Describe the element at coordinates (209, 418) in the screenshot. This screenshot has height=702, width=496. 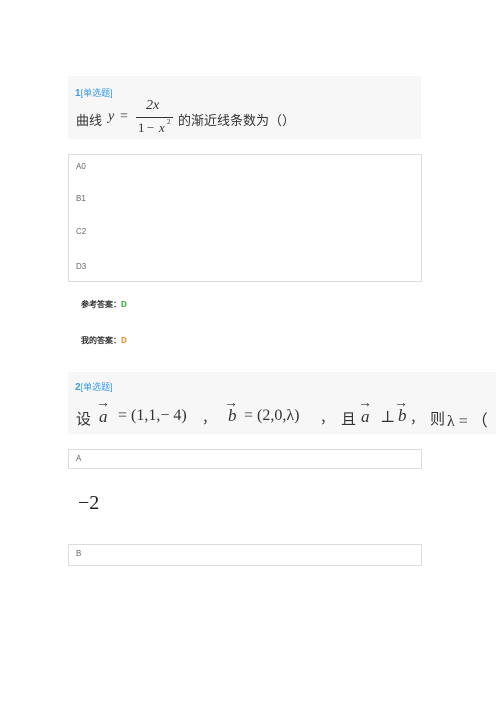
I see `comma-1: ，` at that location.